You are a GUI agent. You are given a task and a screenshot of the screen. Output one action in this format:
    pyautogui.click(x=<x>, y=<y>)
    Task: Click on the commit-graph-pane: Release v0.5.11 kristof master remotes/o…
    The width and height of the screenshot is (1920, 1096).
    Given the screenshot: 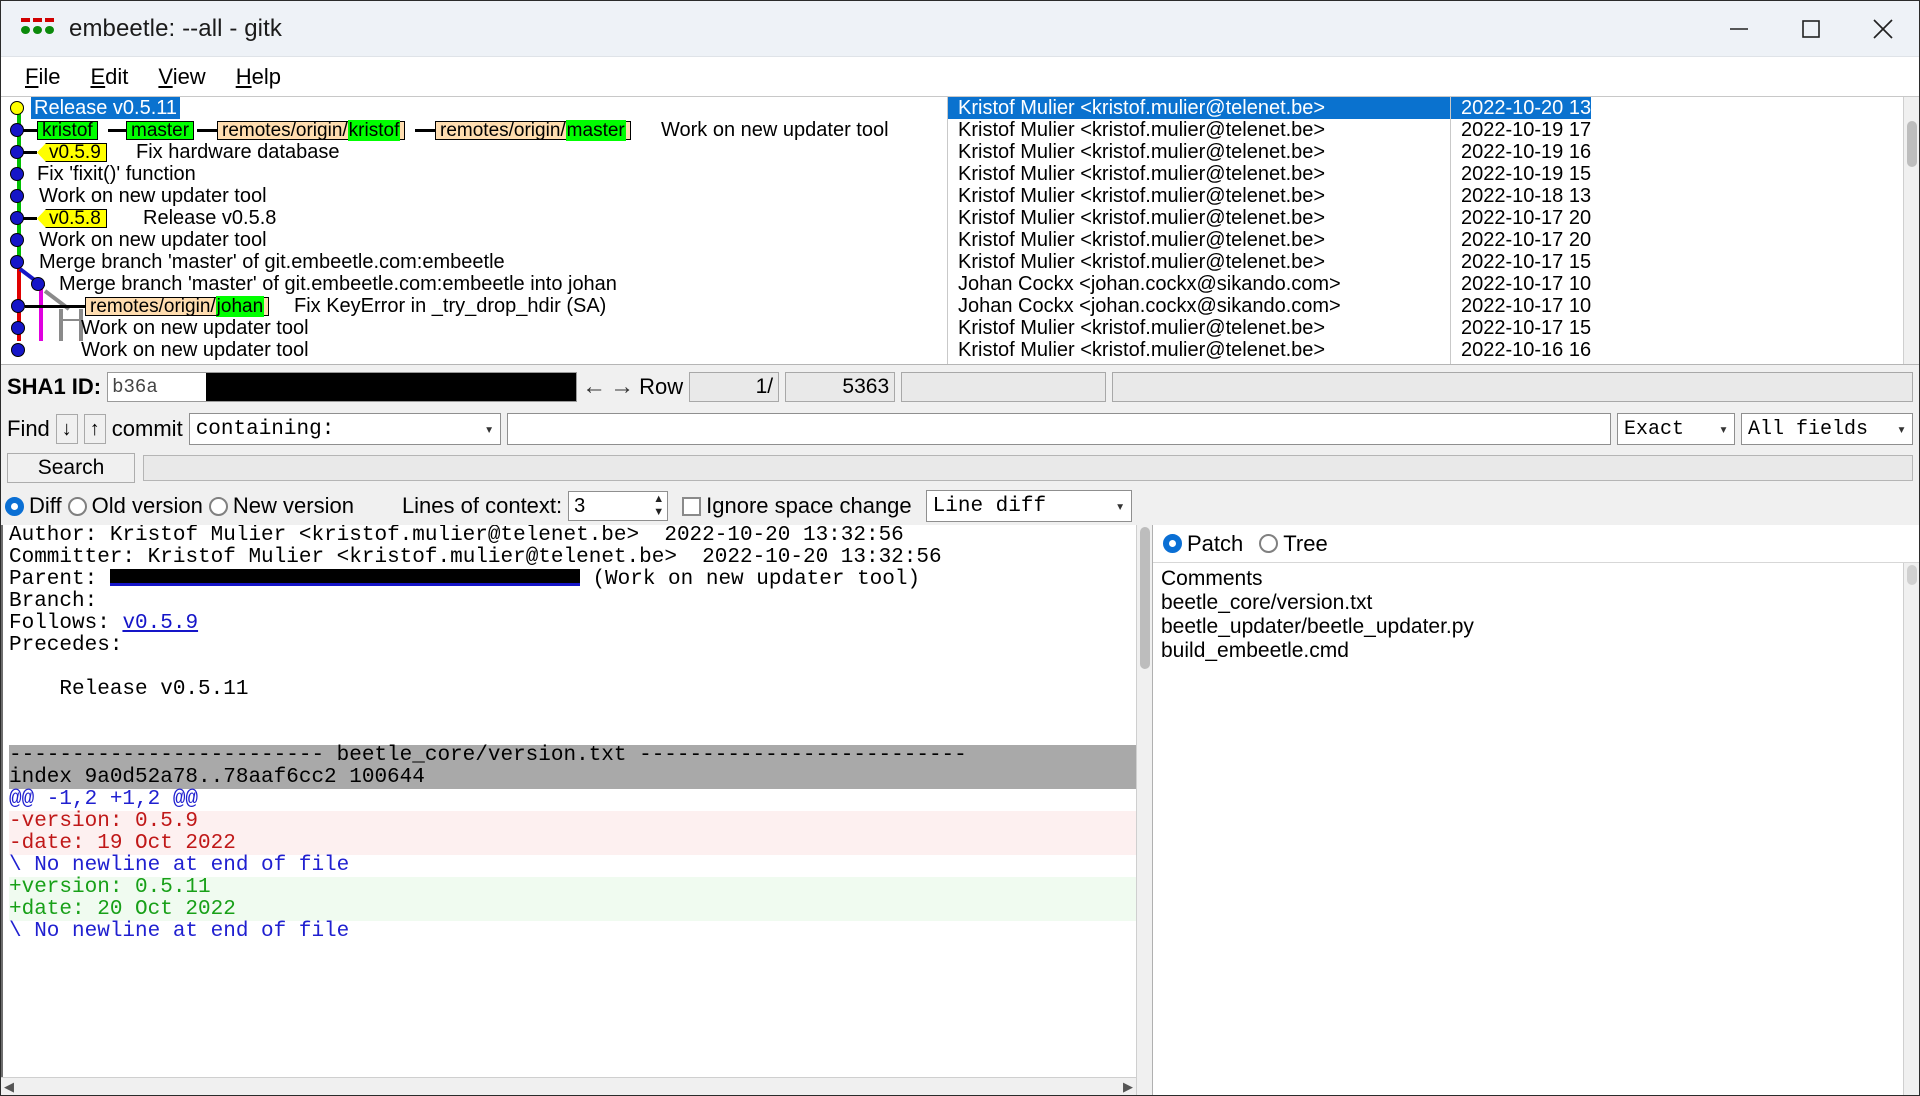 What is the action you would take?
    pyautogui.click(x=474, y=230)
    